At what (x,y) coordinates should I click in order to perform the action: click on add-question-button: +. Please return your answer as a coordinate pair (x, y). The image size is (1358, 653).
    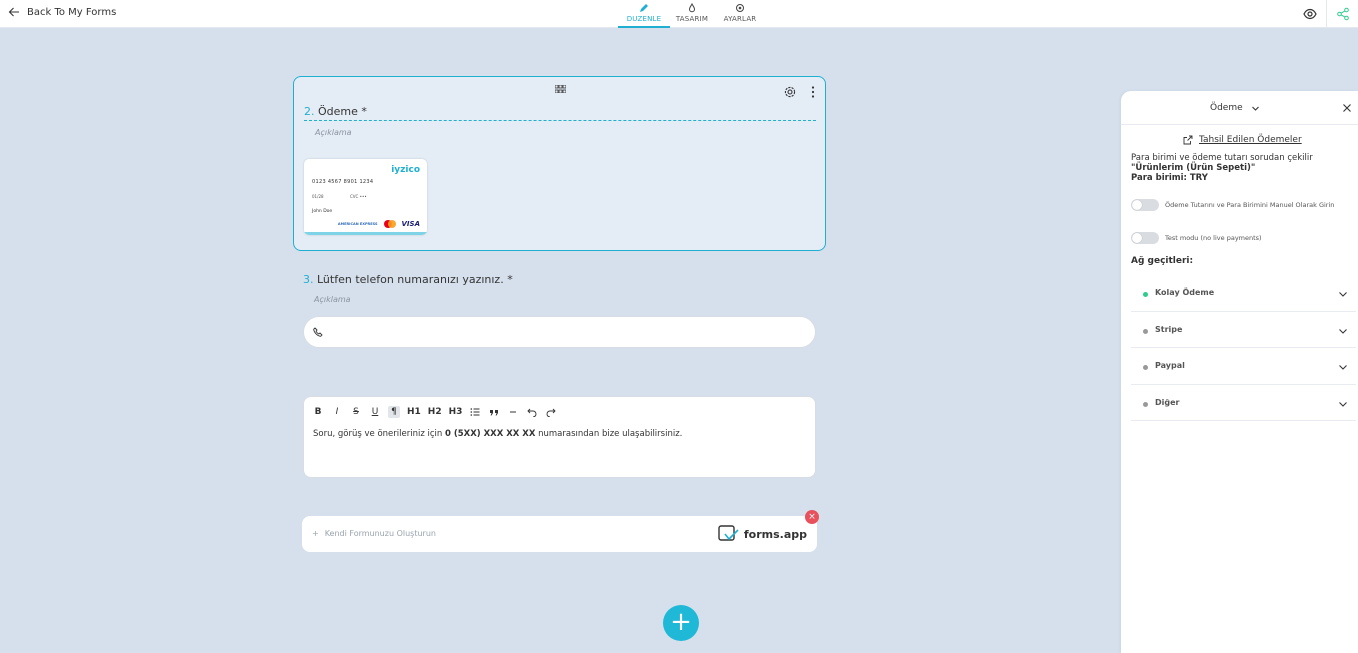
    Looking at the image, I should click on (681, 623).